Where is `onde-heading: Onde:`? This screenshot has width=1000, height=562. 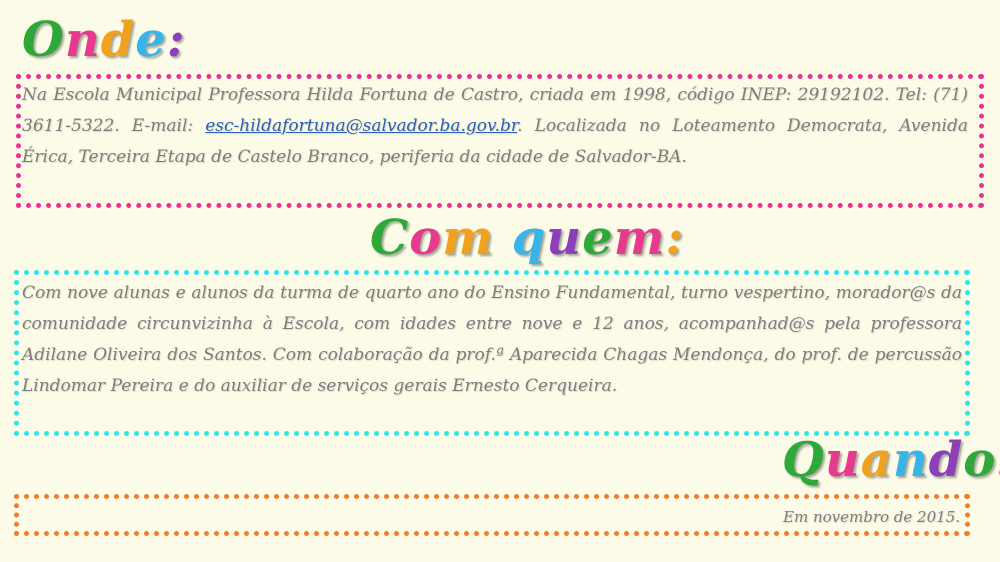 onde-heading: Onde: is located at coordinates (104, 40).